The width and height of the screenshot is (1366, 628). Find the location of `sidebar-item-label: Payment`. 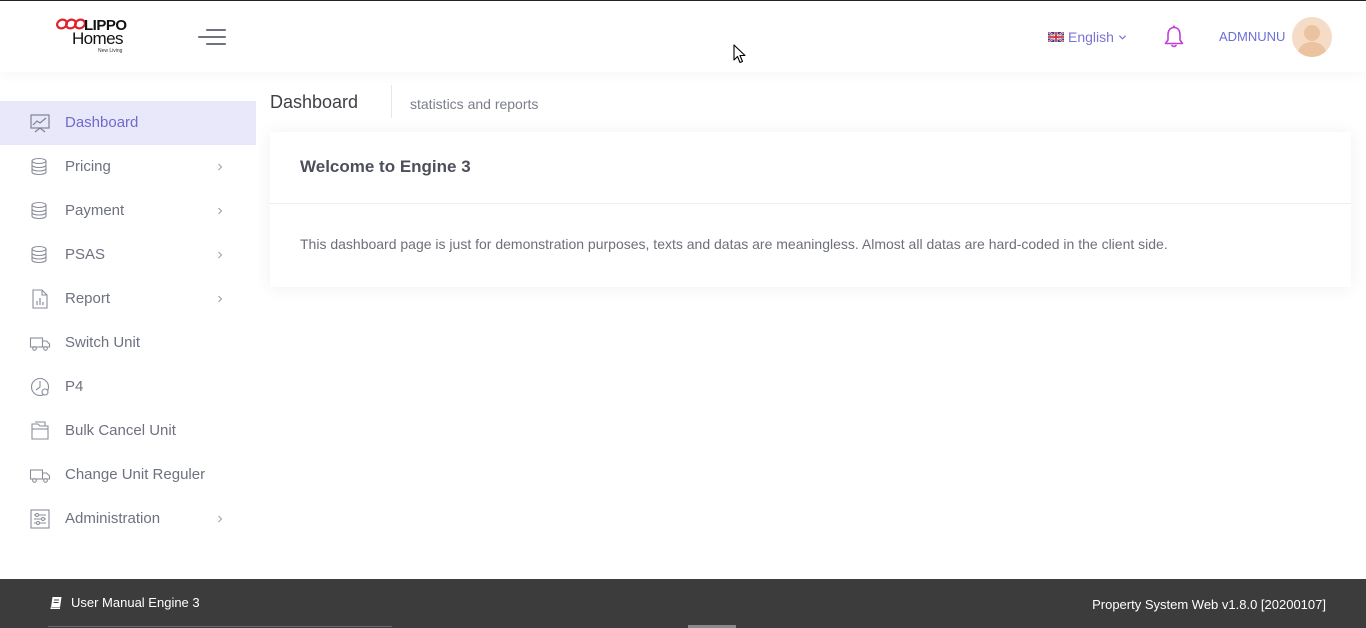

sidebar-item-label: Payment is located at coordinates (95, 210).